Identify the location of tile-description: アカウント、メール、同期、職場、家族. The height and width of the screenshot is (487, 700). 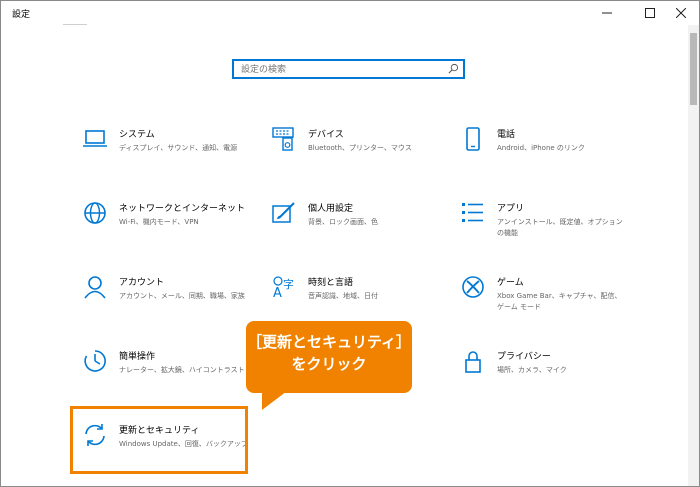
(182, 296).